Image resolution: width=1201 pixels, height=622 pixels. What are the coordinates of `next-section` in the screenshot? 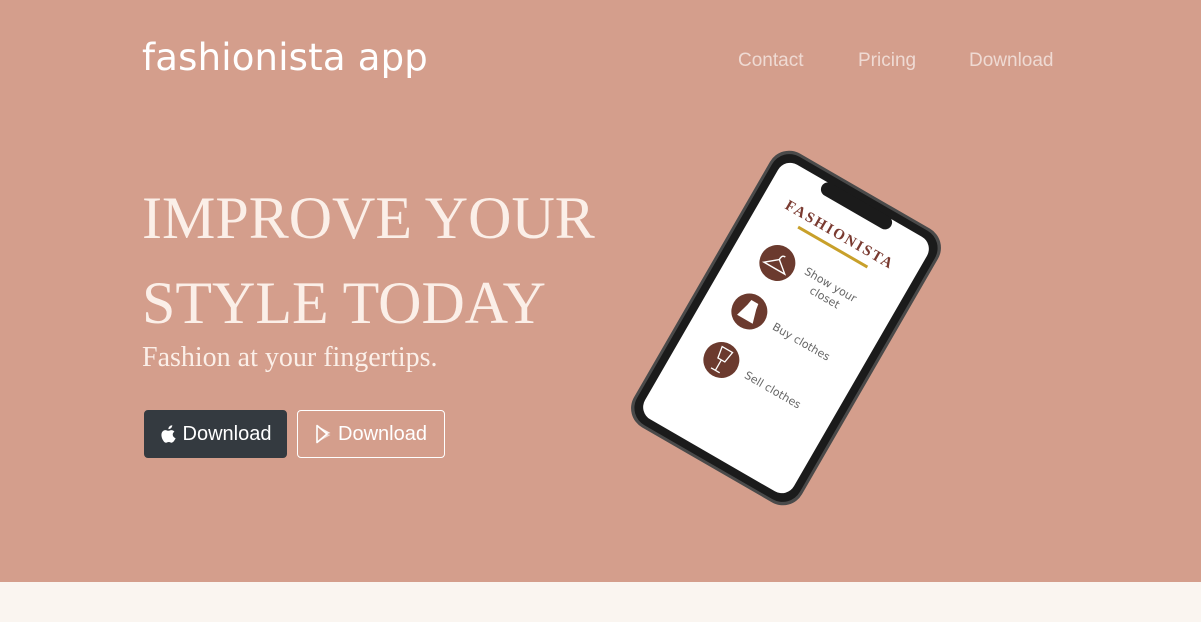 It's located at (600, 602).